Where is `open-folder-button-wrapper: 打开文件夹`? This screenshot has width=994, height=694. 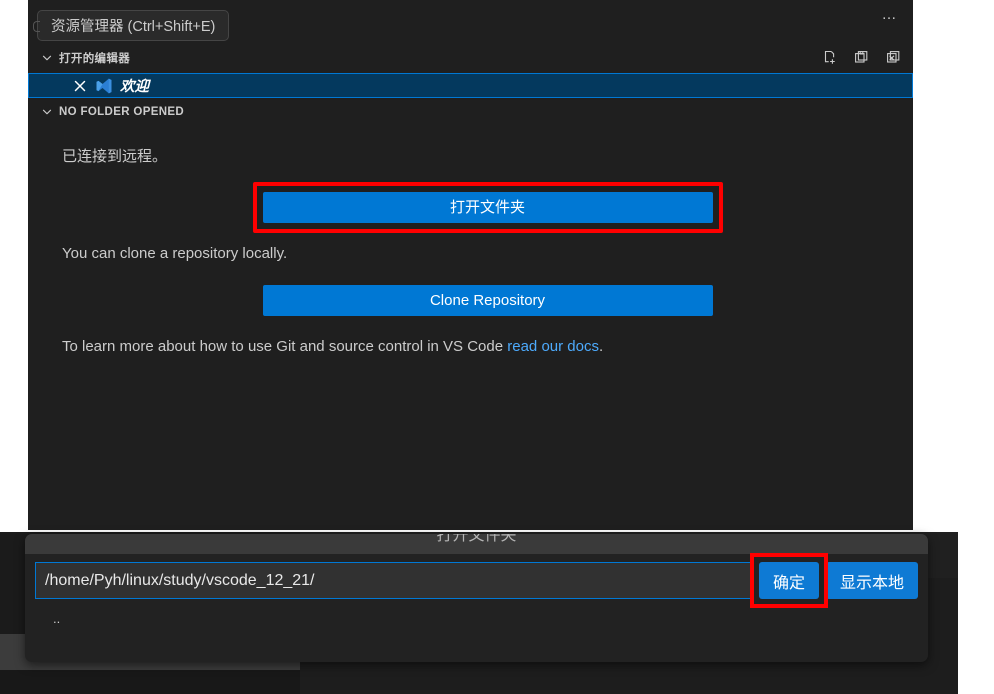 open-folder-button-wrapper: 打开文件夹 is located at coordinates (487, 207).